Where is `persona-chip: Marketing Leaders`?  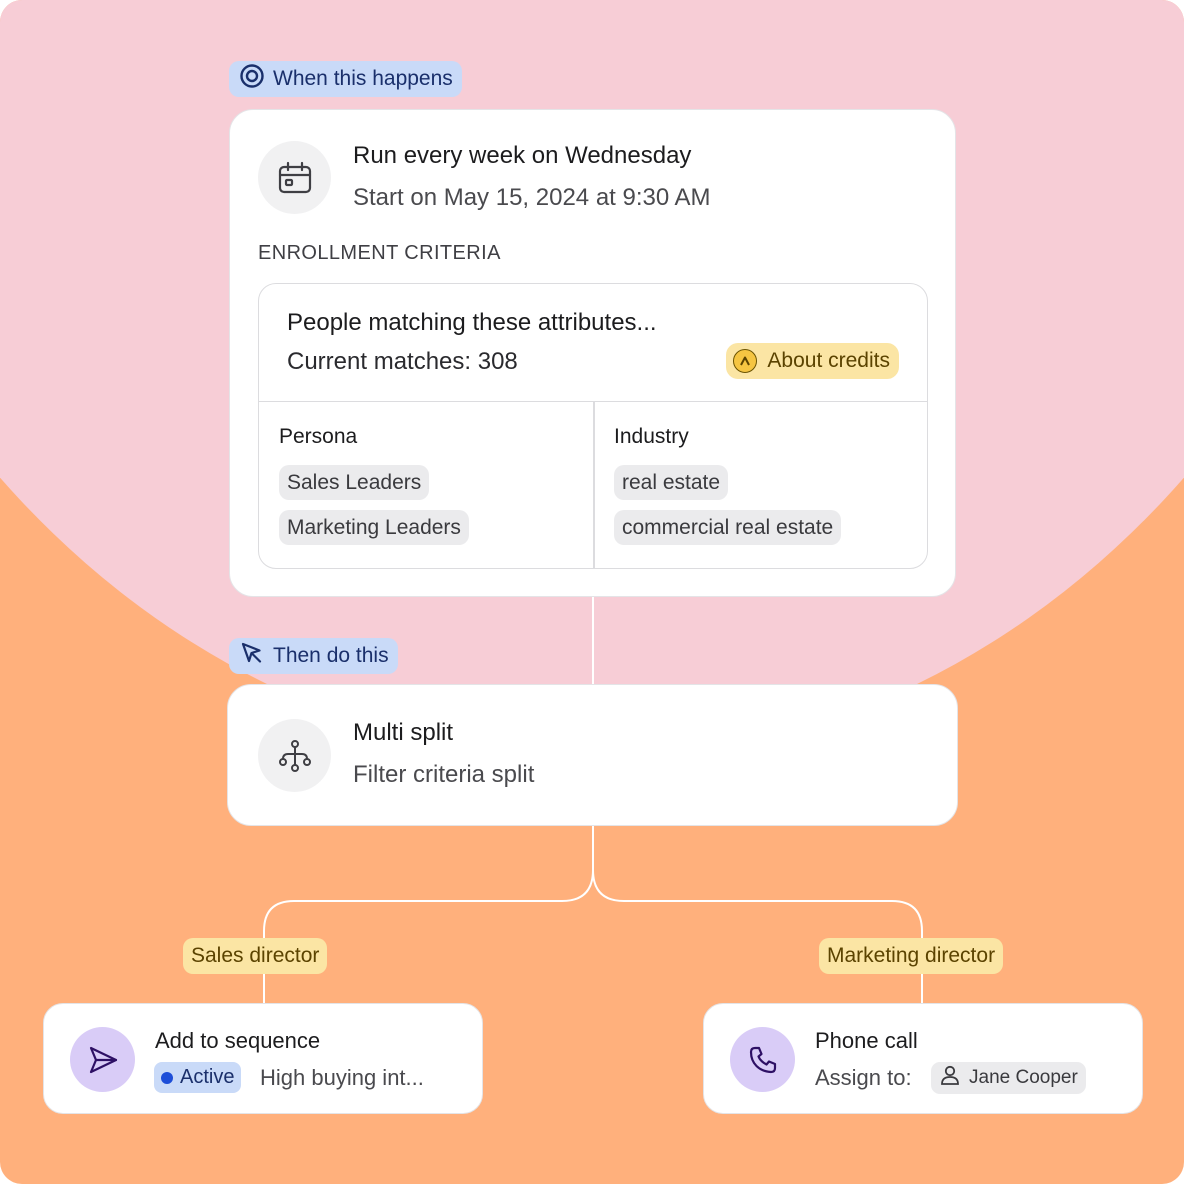 persona-chip: Marketing Leaders is located at coordinates (374, 527).